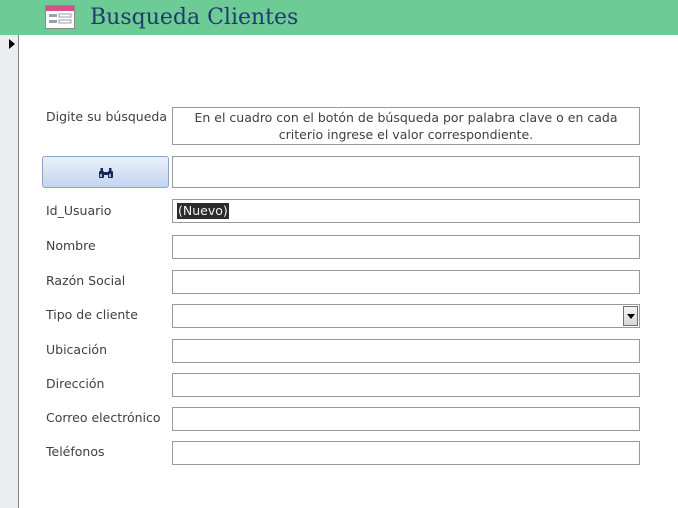 The width and height of the screenshot is (678, 508). I want to click on chevron-down-icon, so click(631, 316).